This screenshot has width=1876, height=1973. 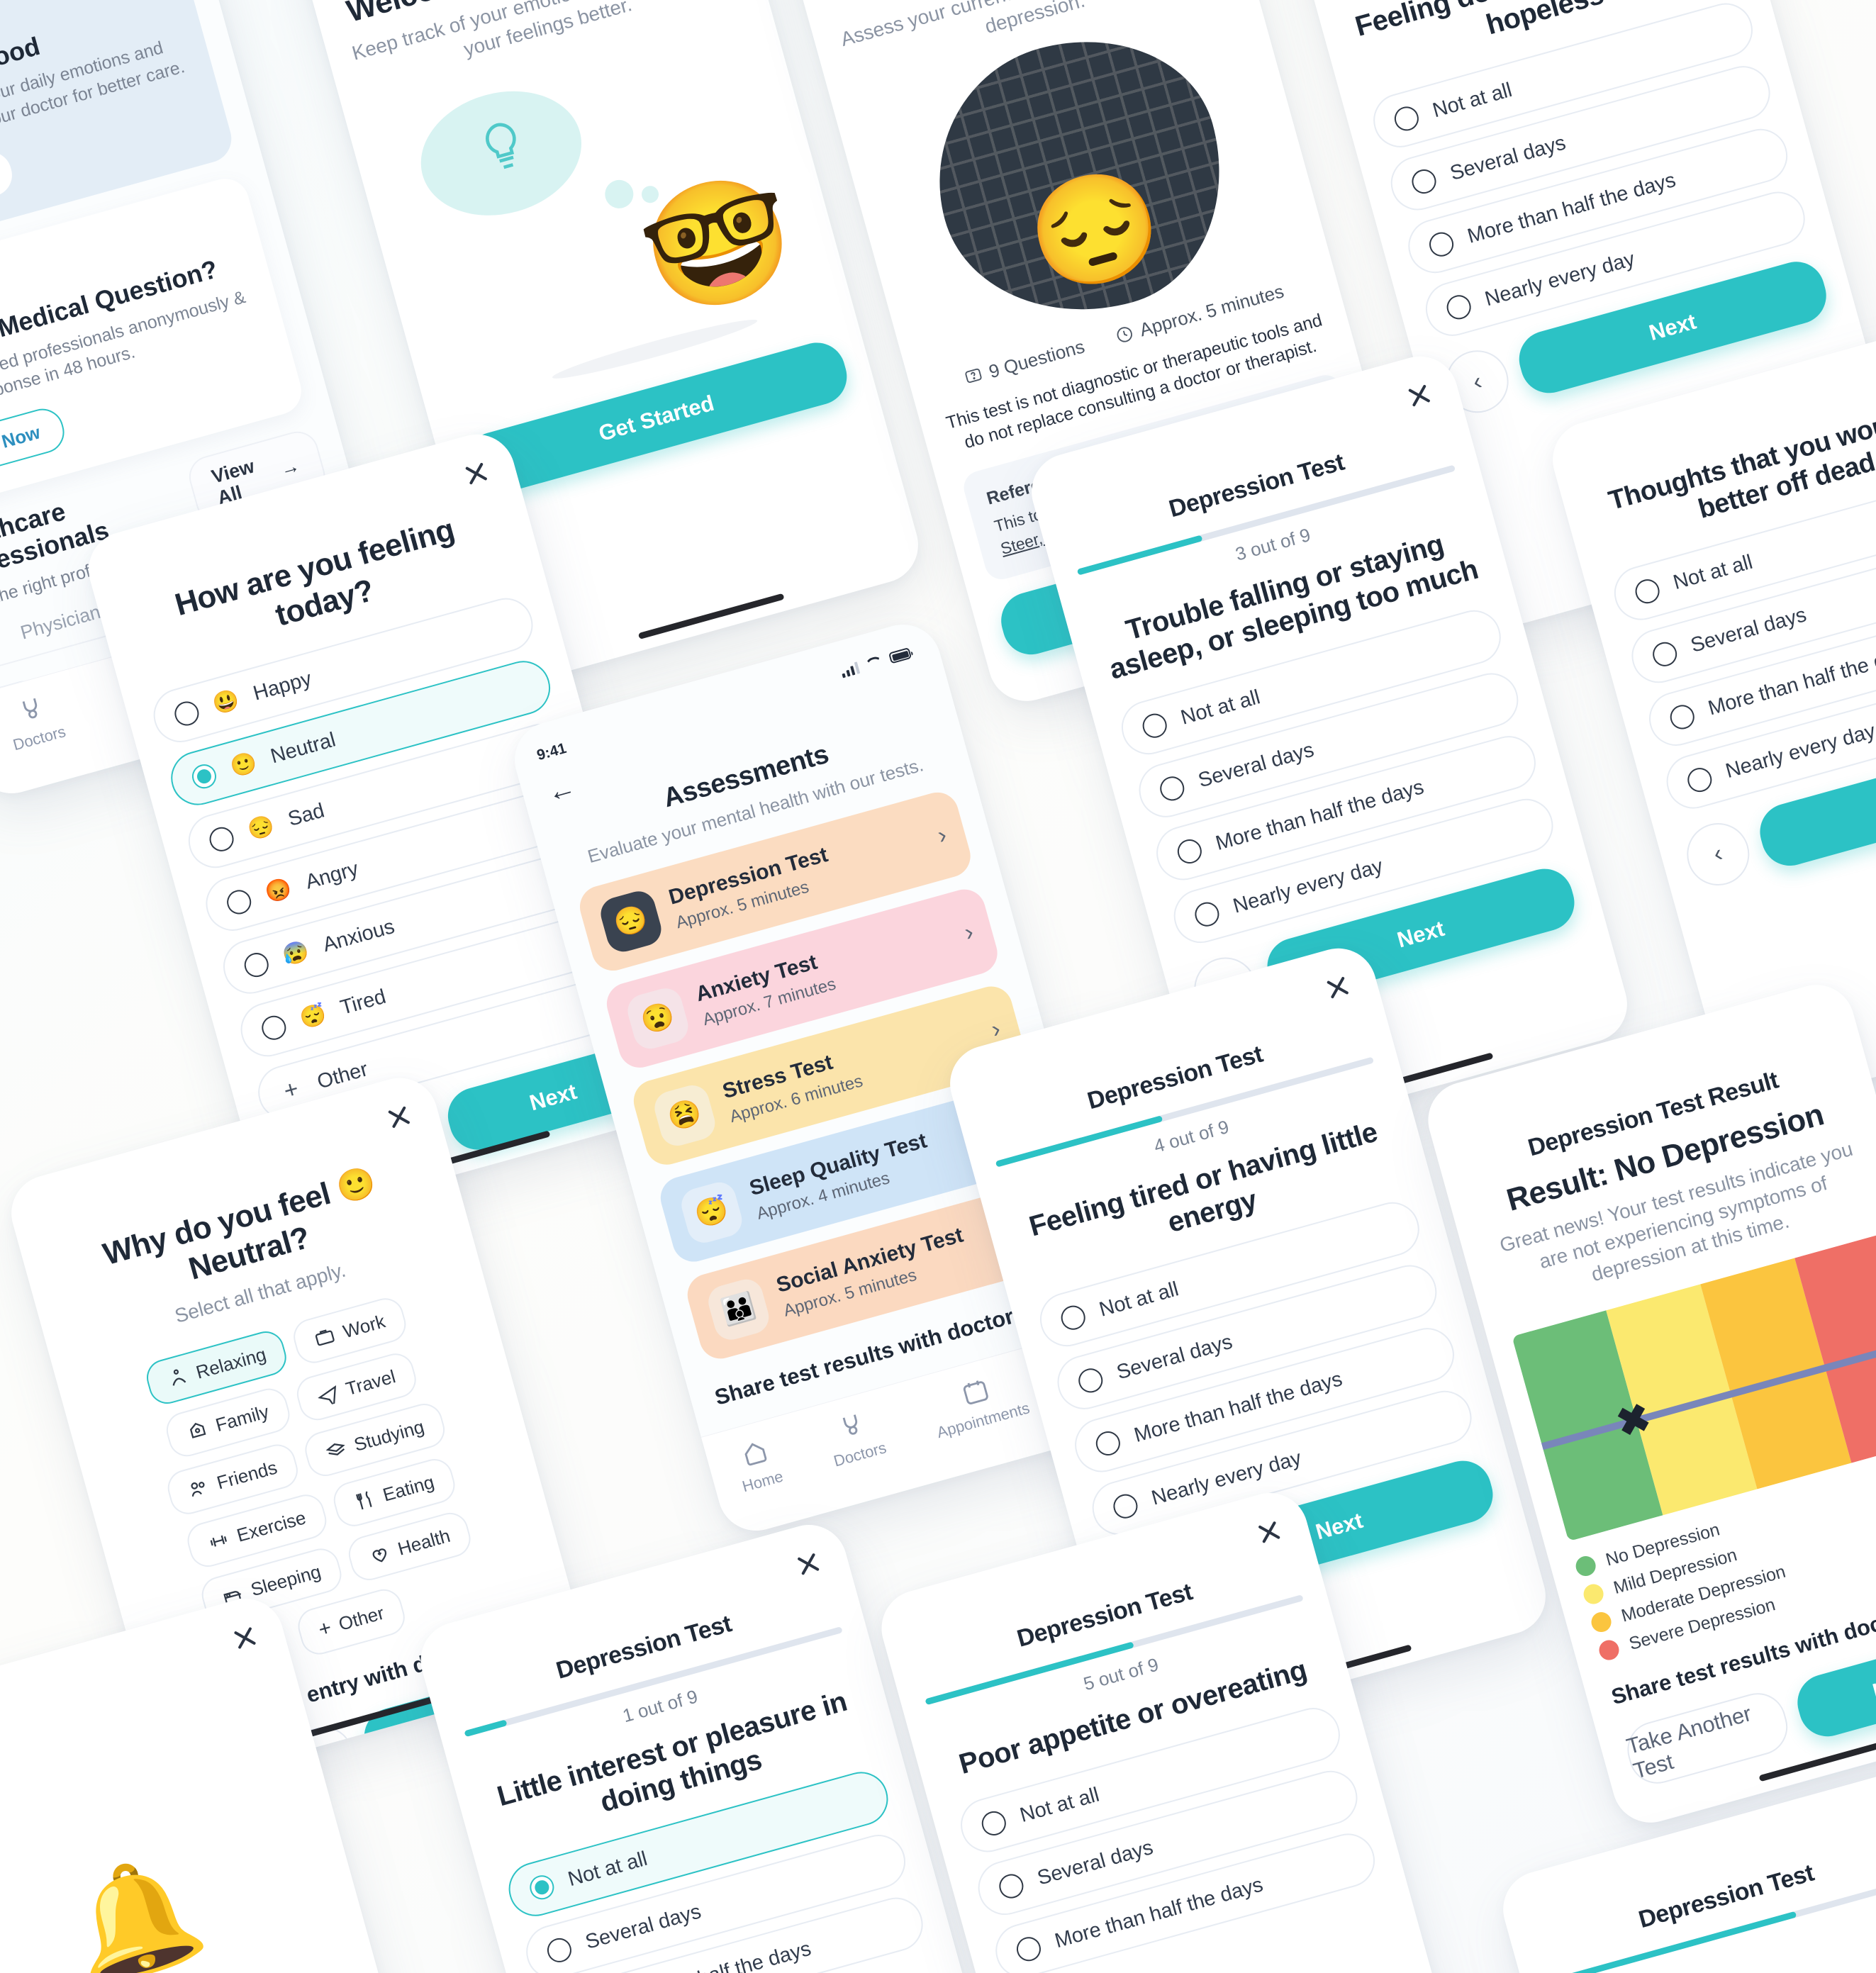 I want to click on close-icon, so click(x=244, y=1637).